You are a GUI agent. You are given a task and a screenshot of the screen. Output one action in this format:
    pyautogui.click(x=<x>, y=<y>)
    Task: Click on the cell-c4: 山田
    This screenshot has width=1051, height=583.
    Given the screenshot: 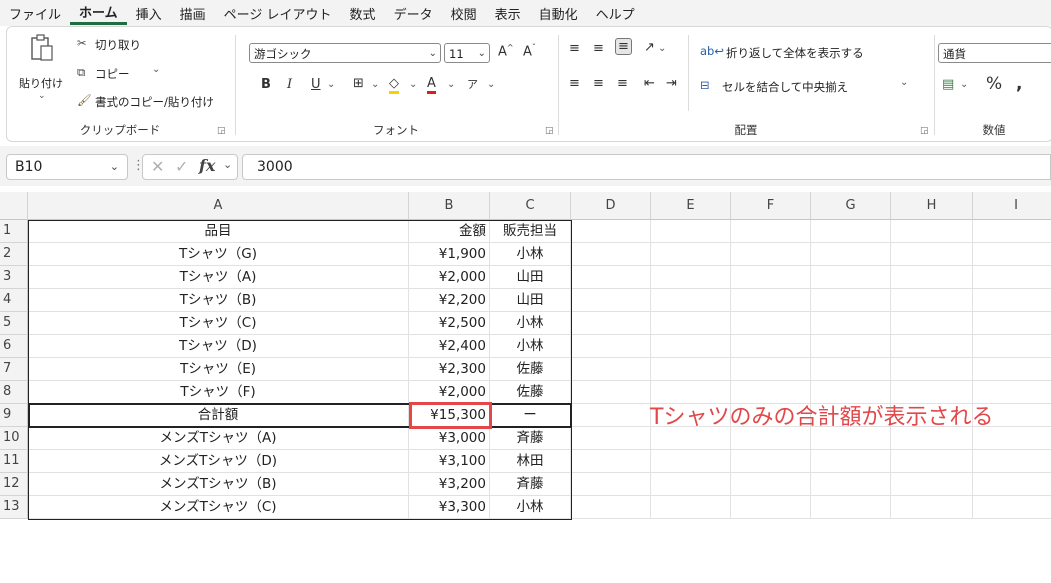 What is the action you would take?
    pyautogui.click(x=530, y=300)
    